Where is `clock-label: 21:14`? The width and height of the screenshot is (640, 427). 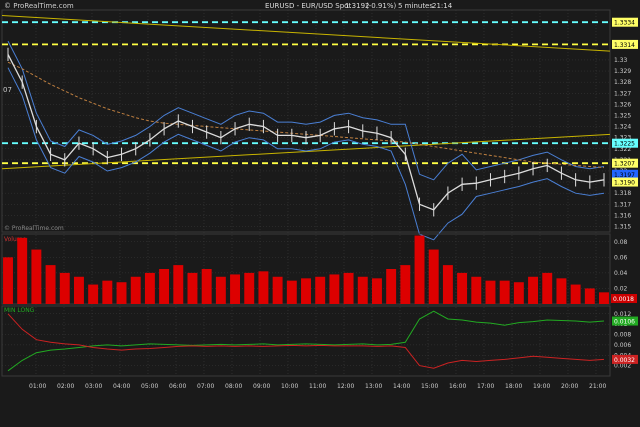
clock-label: 21:14 is located at coordinates (442, 6).